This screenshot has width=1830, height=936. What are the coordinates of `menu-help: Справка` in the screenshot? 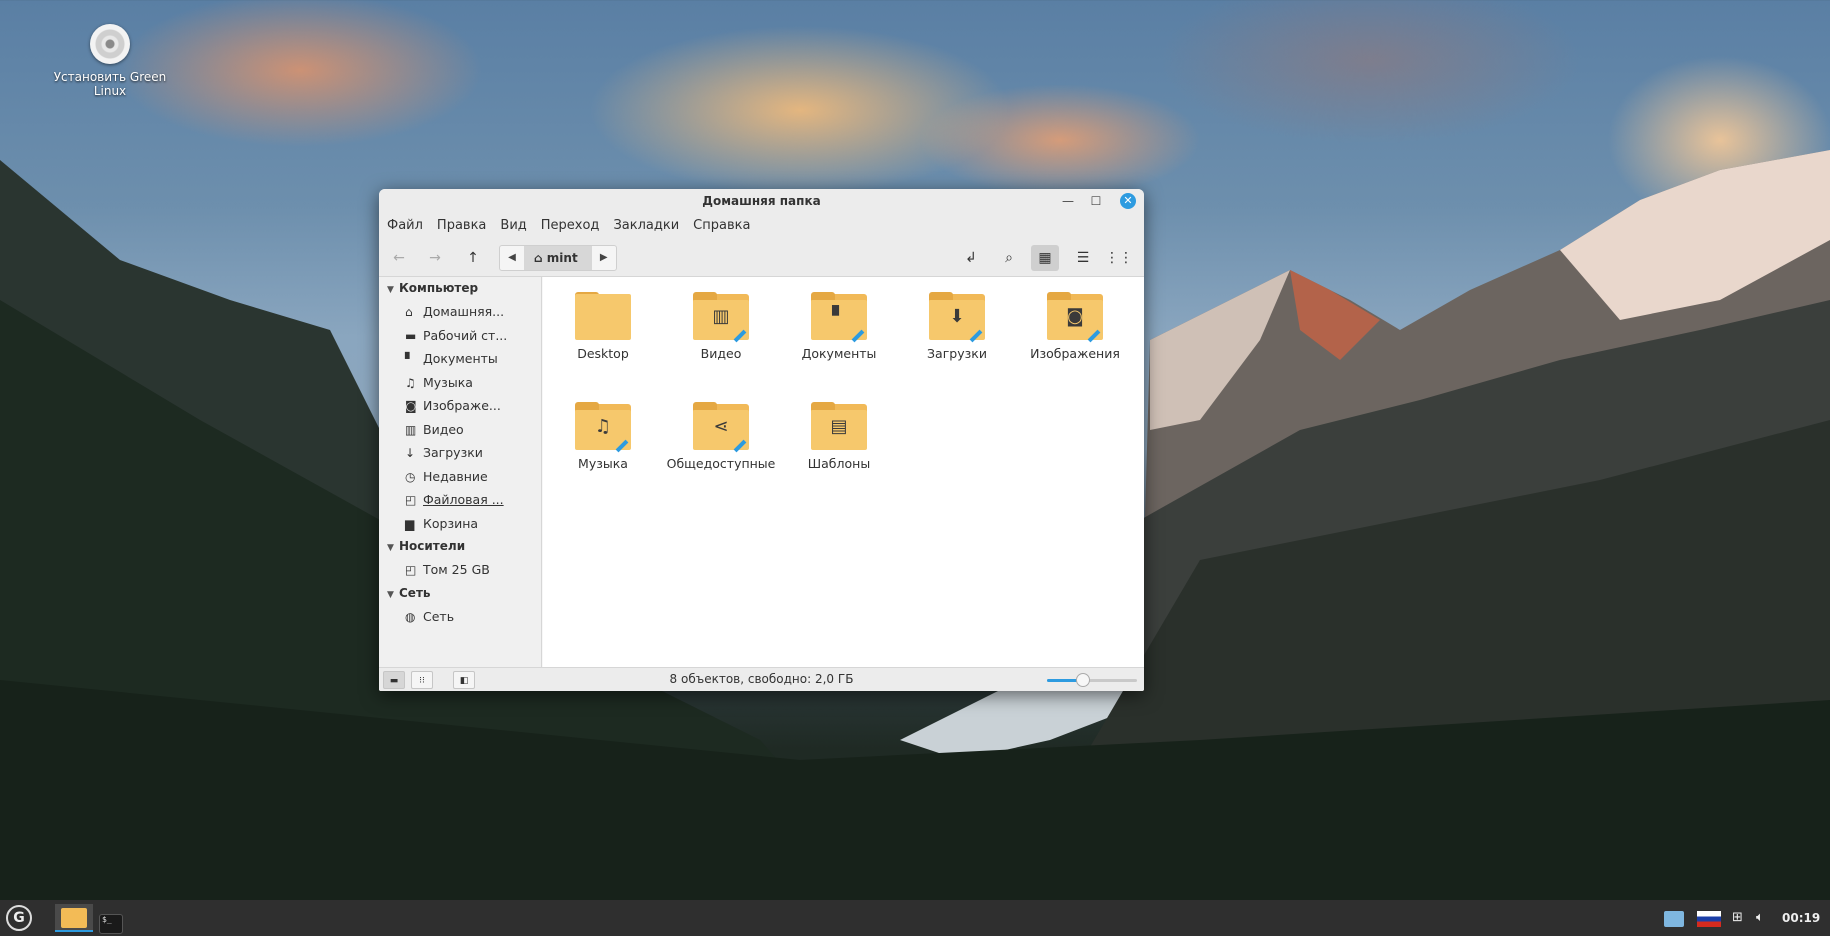 It's located at (721, 225).